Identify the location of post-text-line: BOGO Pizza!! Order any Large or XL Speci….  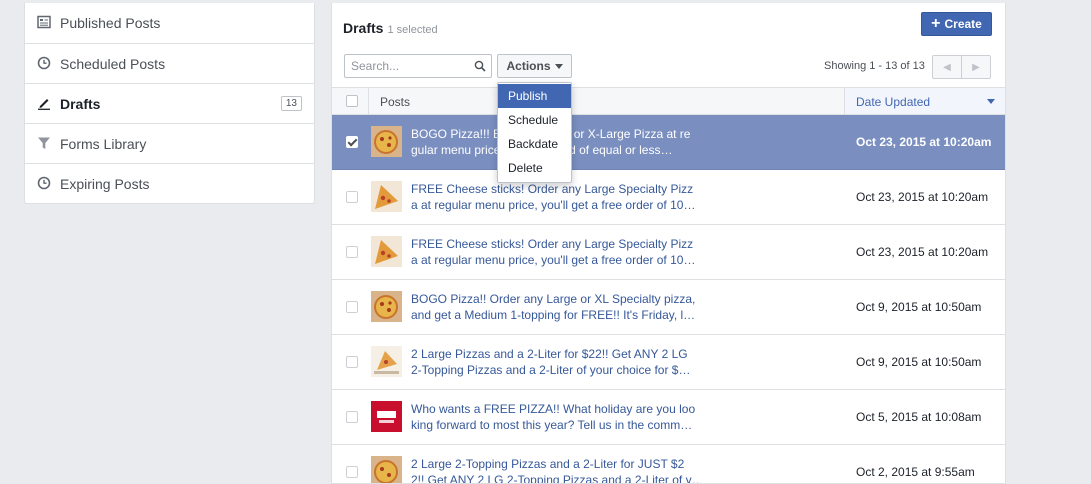
(553, 299).